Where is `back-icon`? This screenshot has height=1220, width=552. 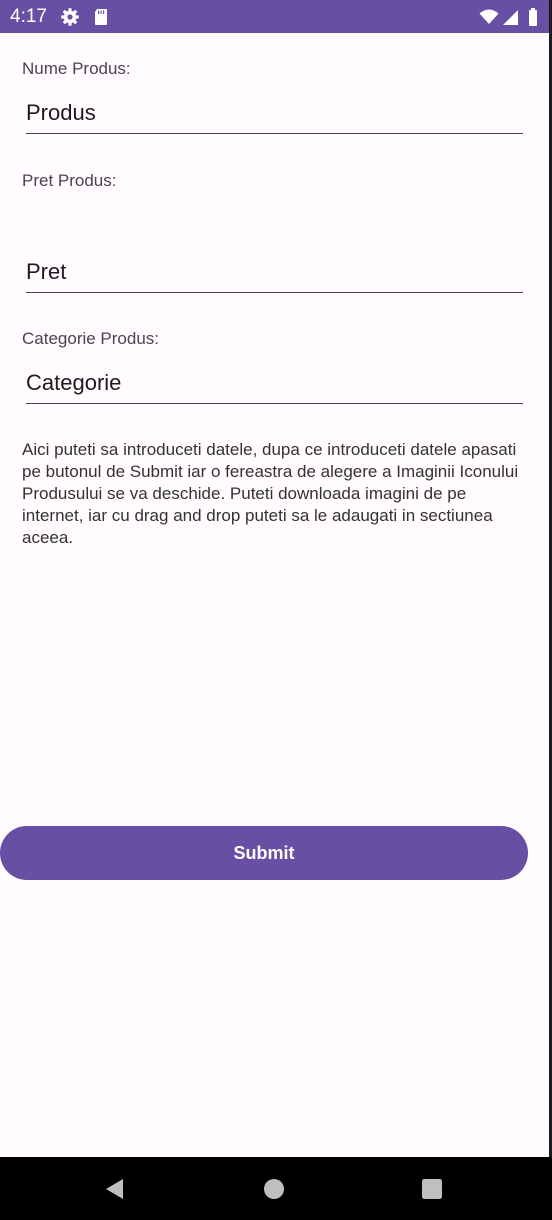 back-icon is located at coordinates (115, 1189).